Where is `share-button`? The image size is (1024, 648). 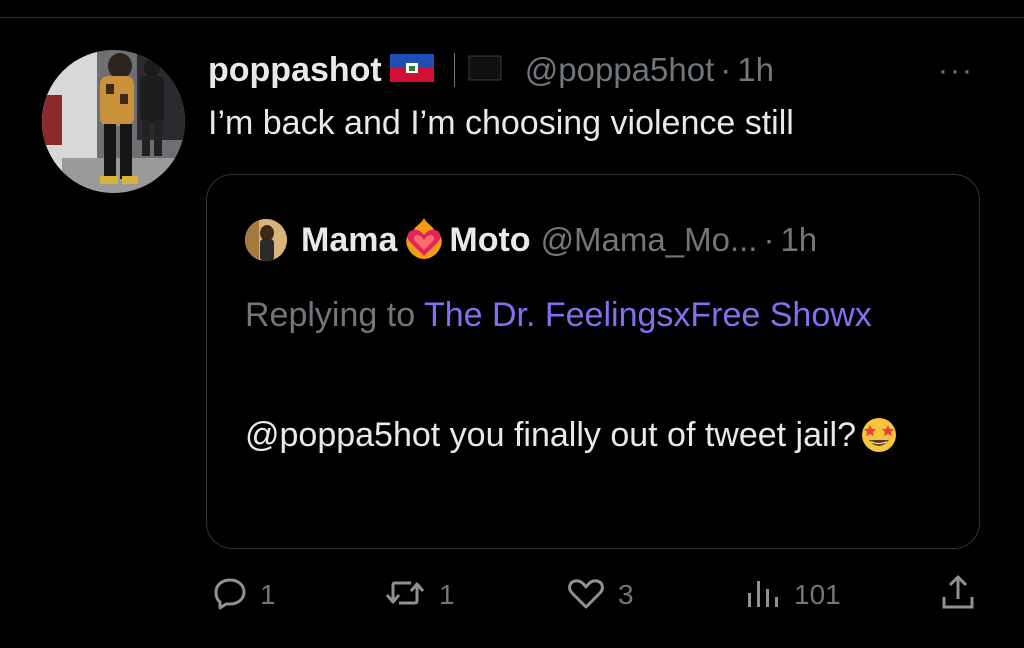
share-button is located at coordinates (958, 595).